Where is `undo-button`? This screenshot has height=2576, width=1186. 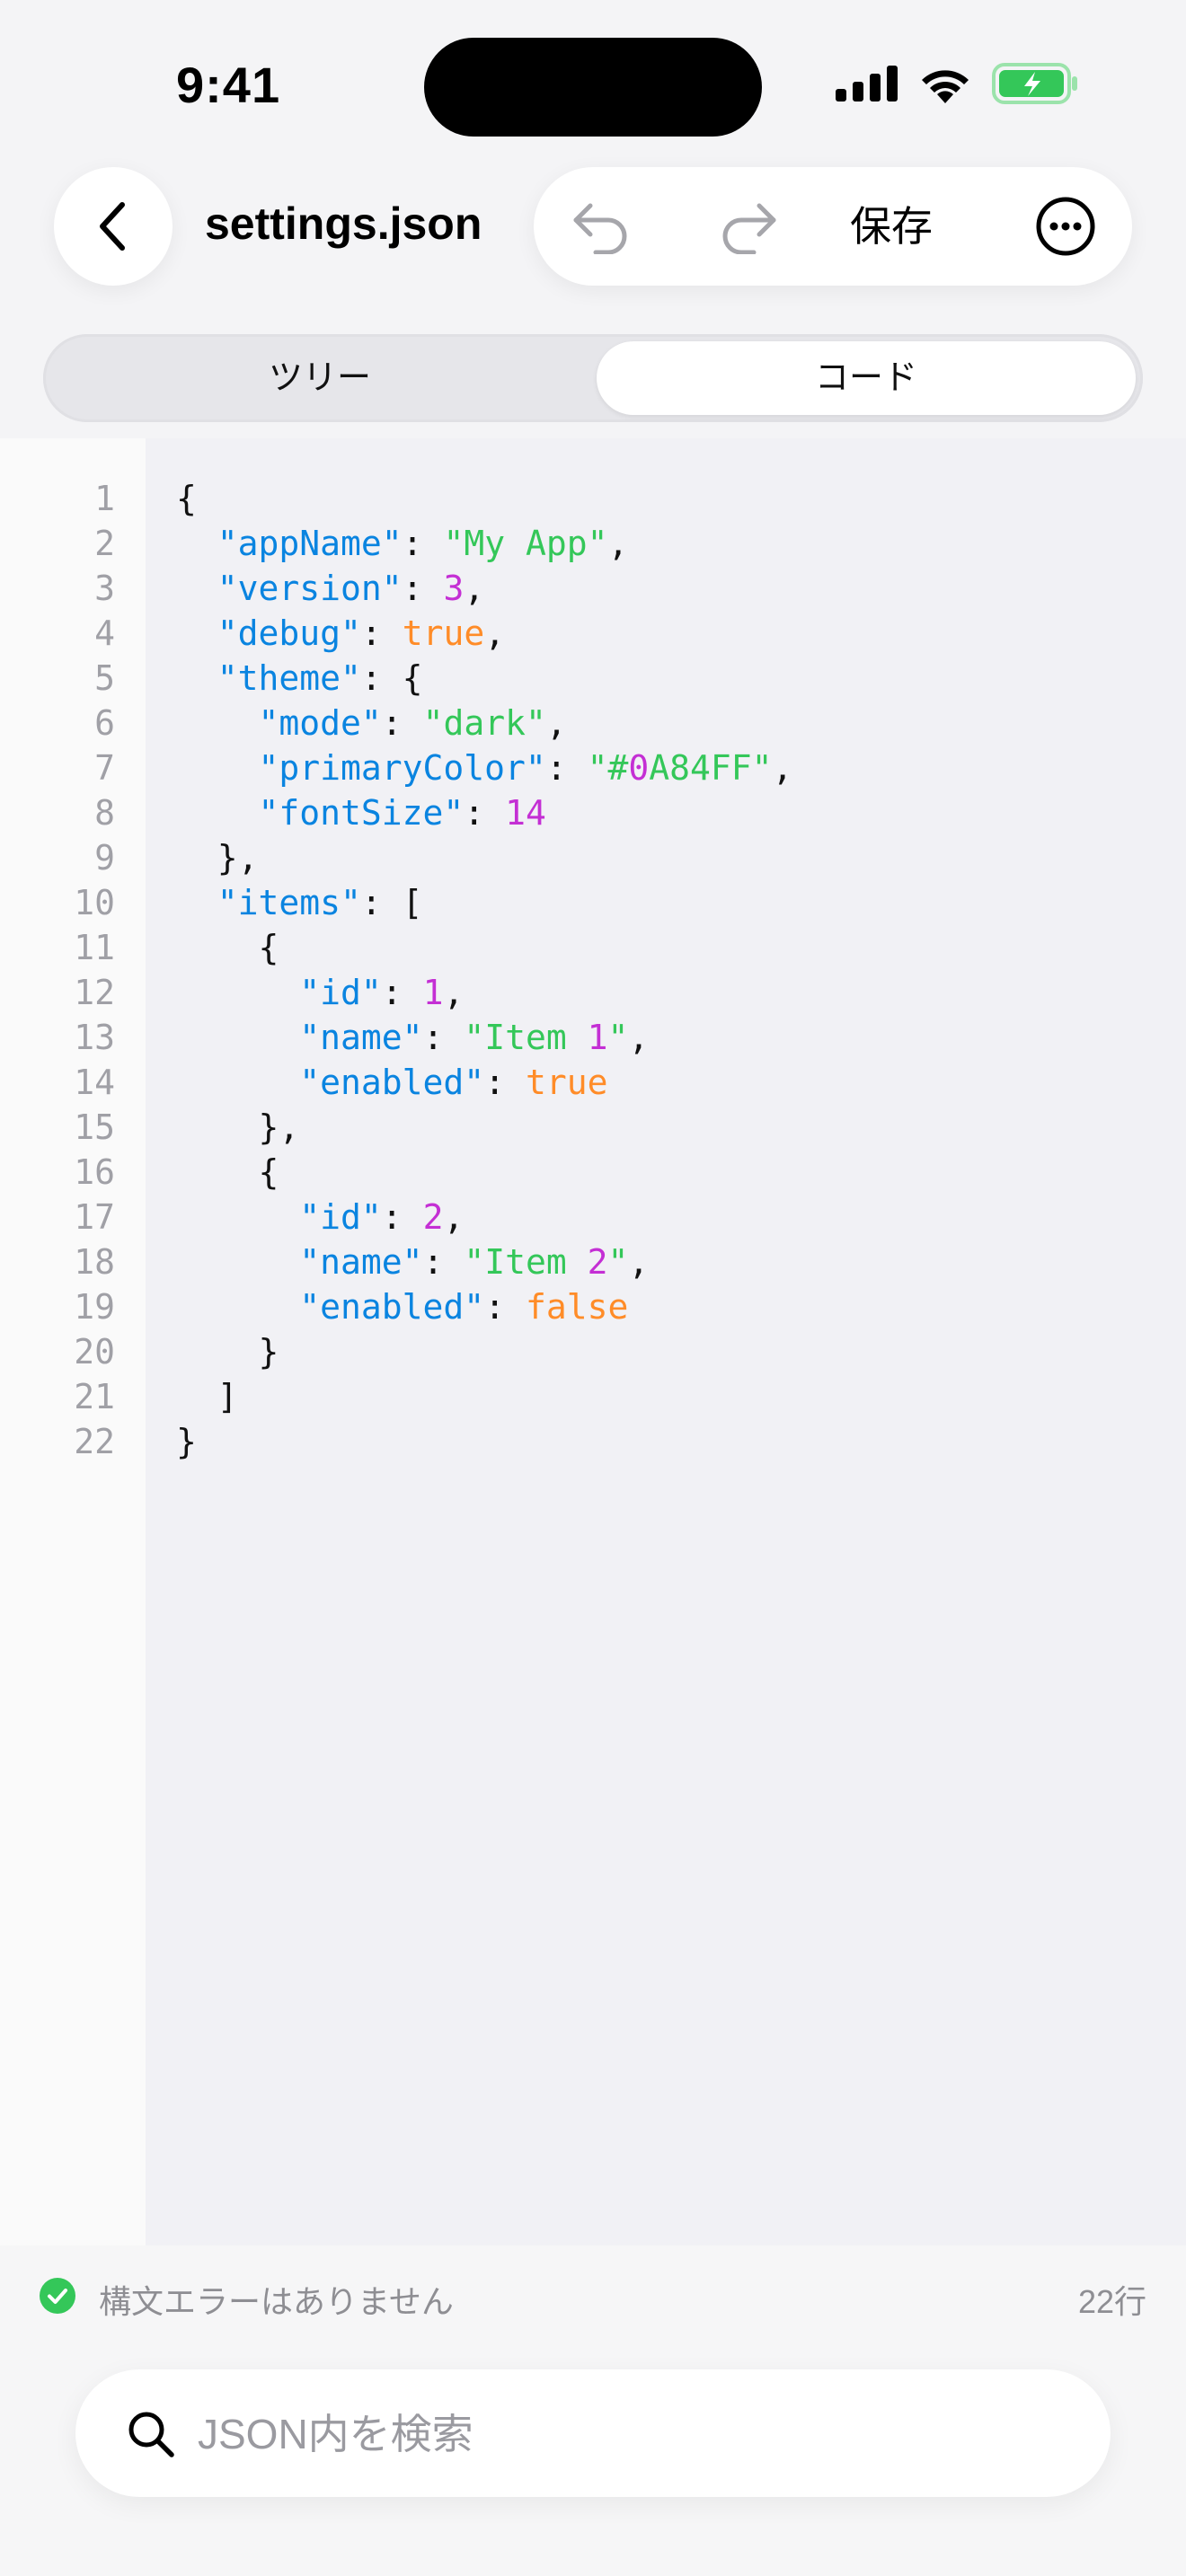
undo-button is located at coordinates (600, 226).